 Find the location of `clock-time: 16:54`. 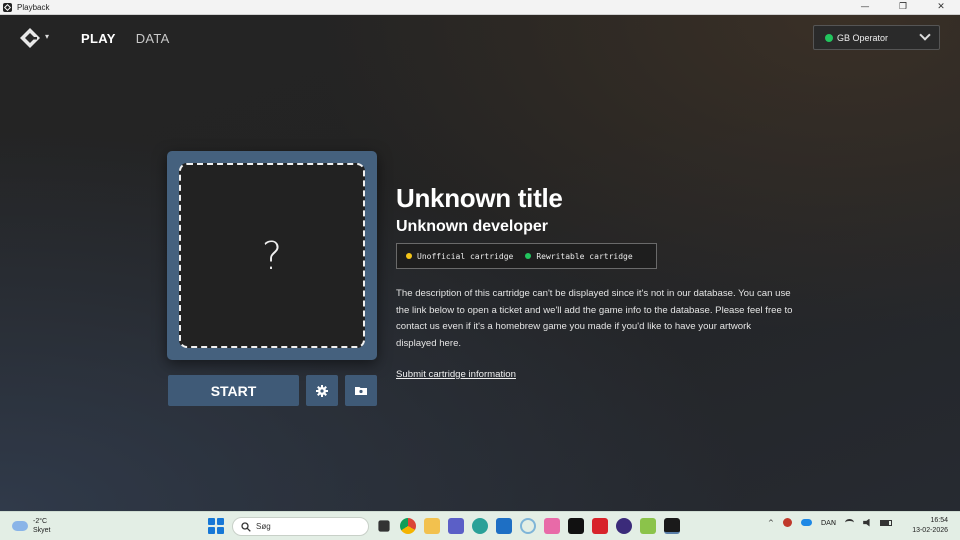

clock-time: 16:54 is located at coordinates (939, 520).